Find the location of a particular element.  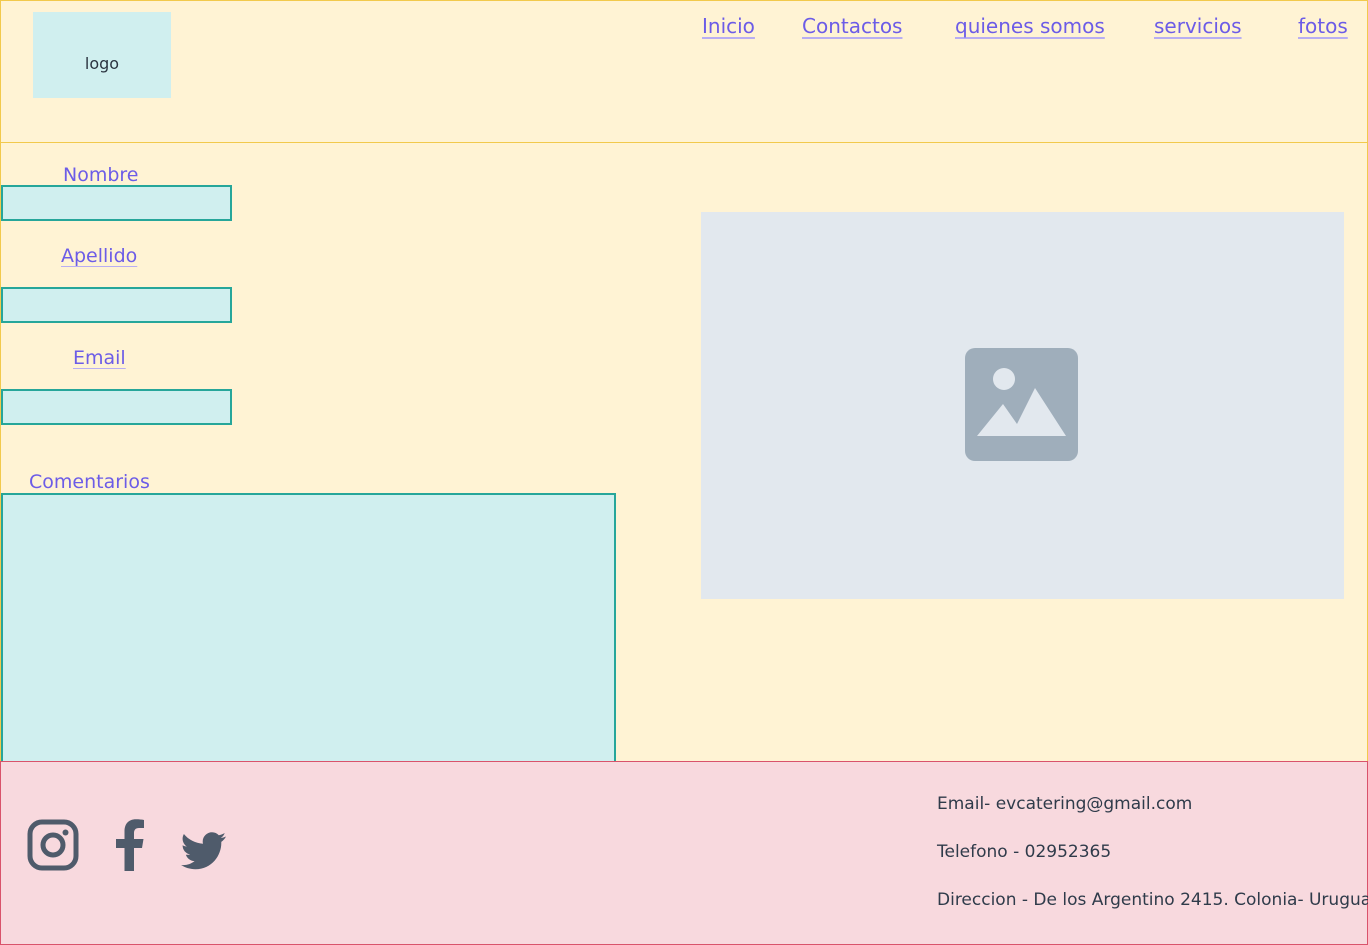

image-icon is located at coordinates (1021, 404).